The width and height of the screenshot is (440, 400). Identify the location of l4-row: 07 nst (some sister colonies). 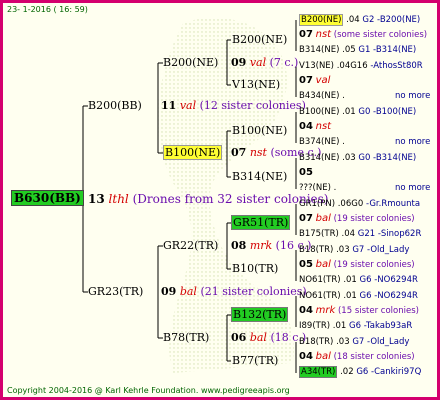
(363, 35).